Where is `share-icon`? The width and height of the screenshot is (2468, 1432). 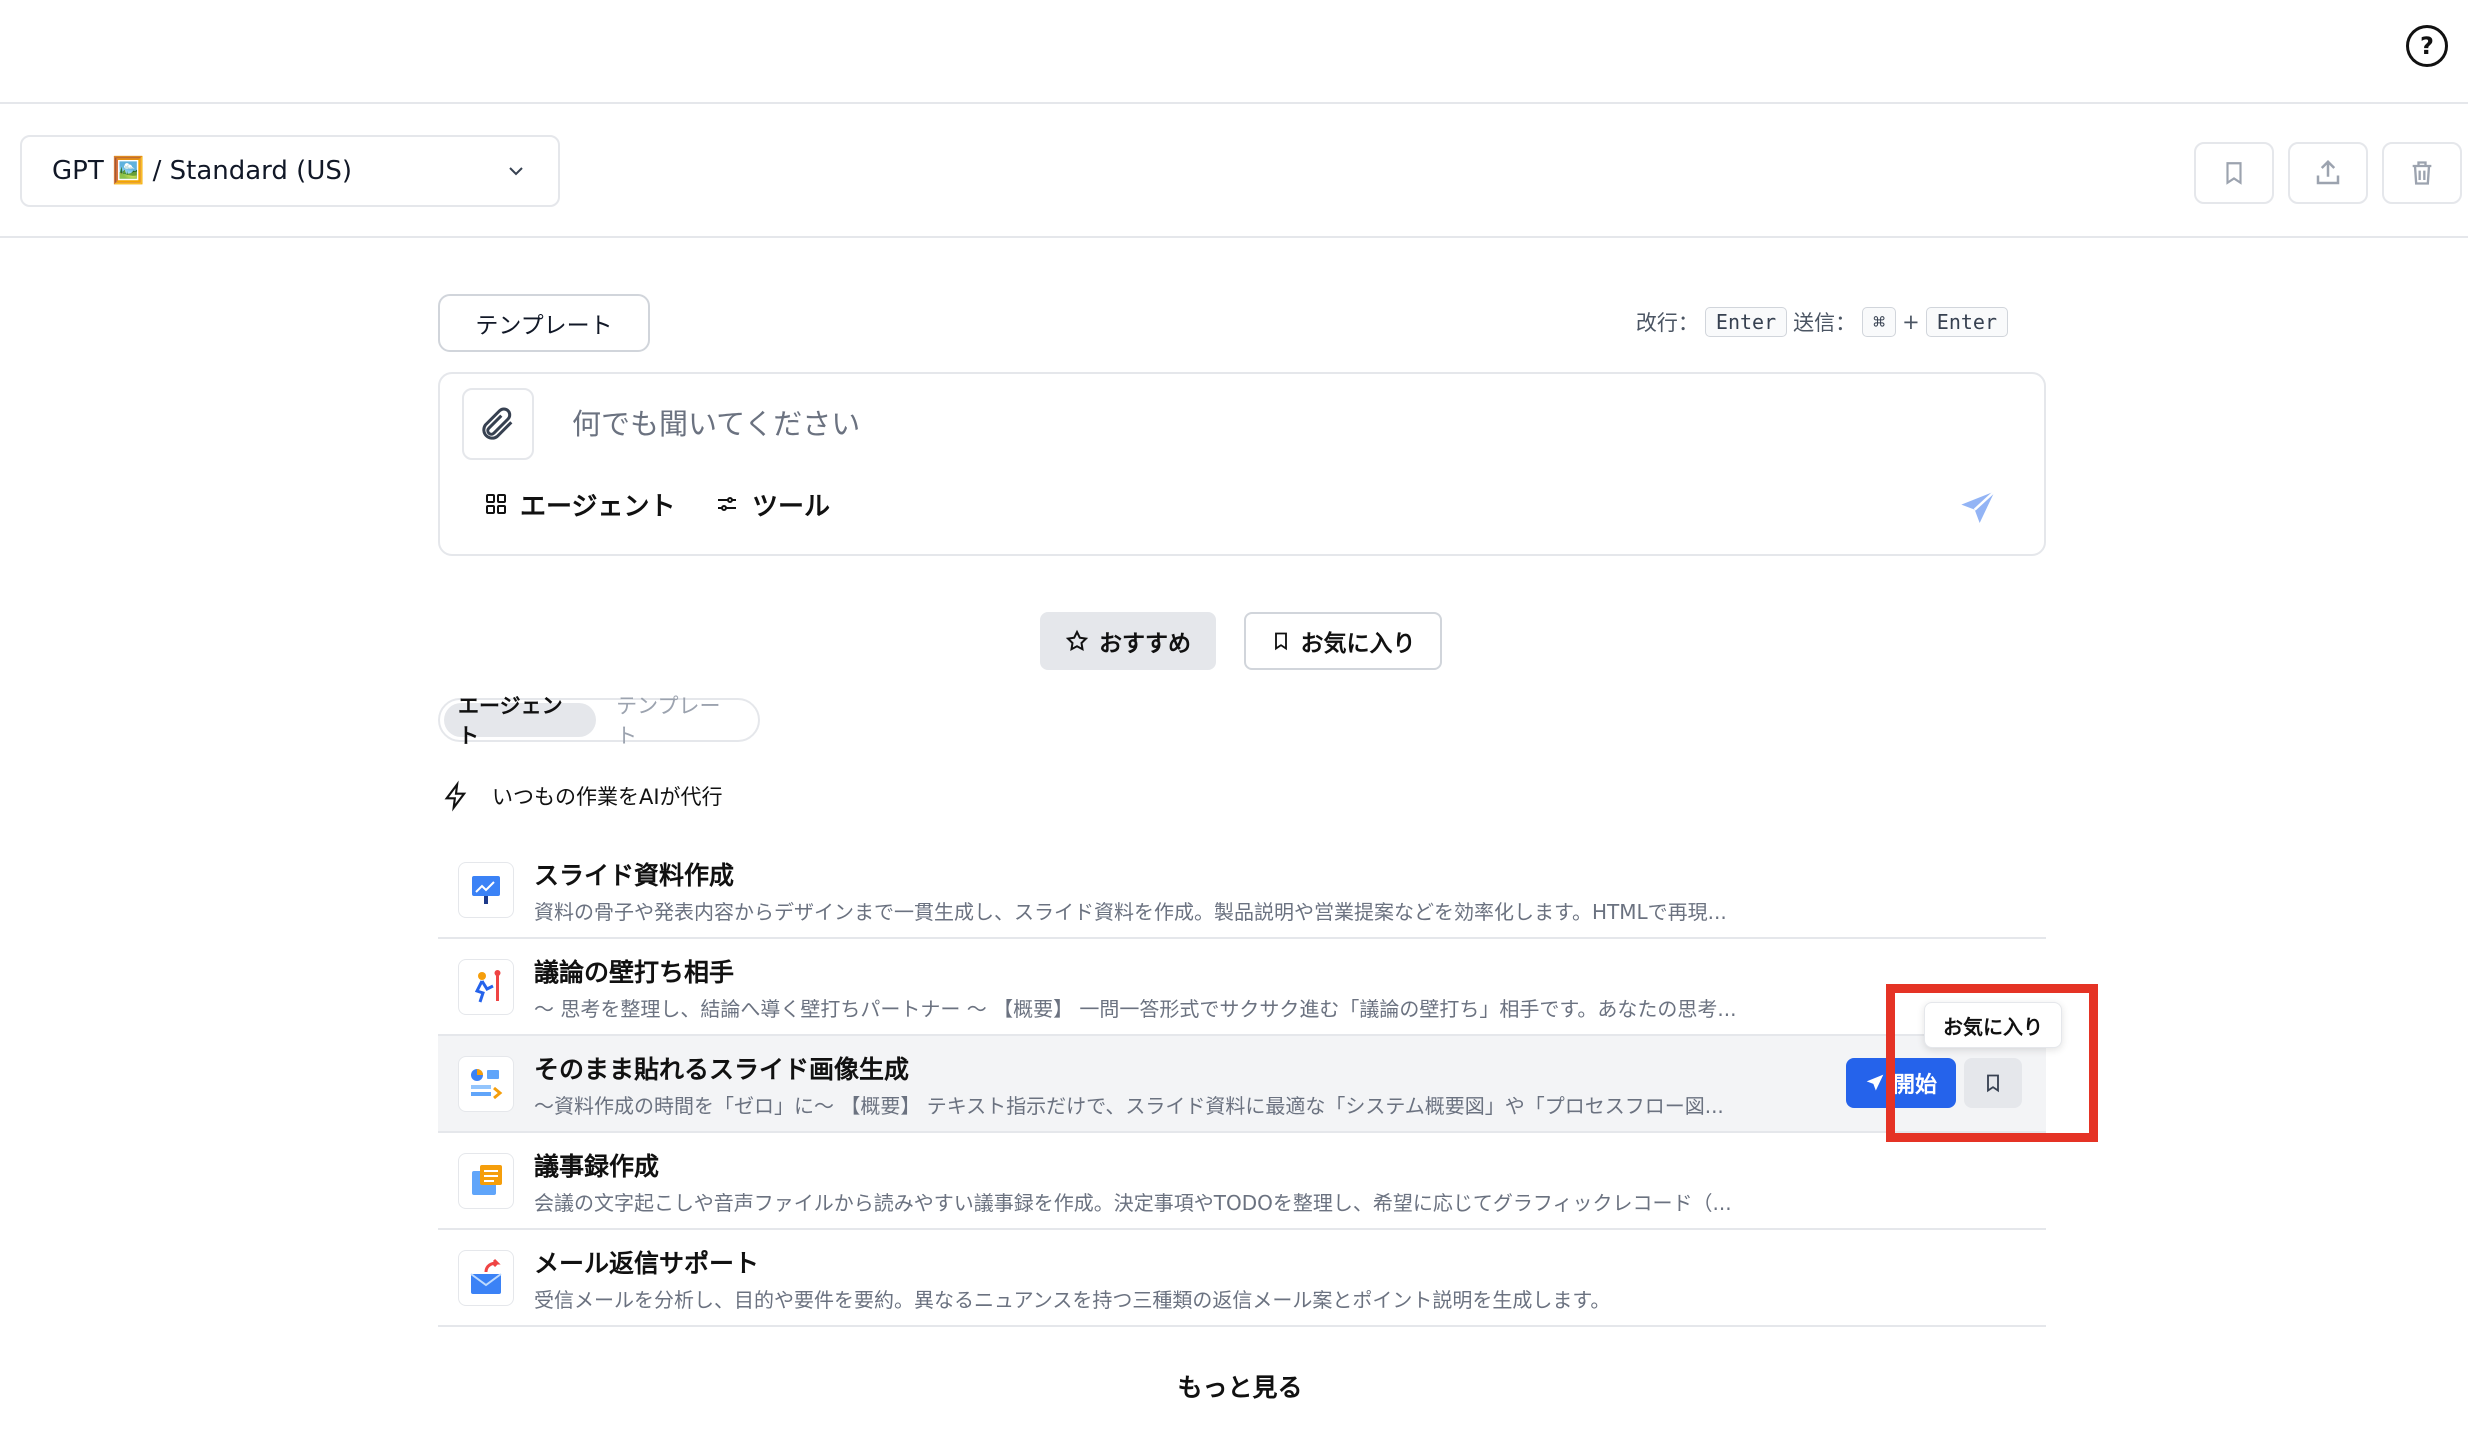
share-icon is located at coordinates (2328, 172).